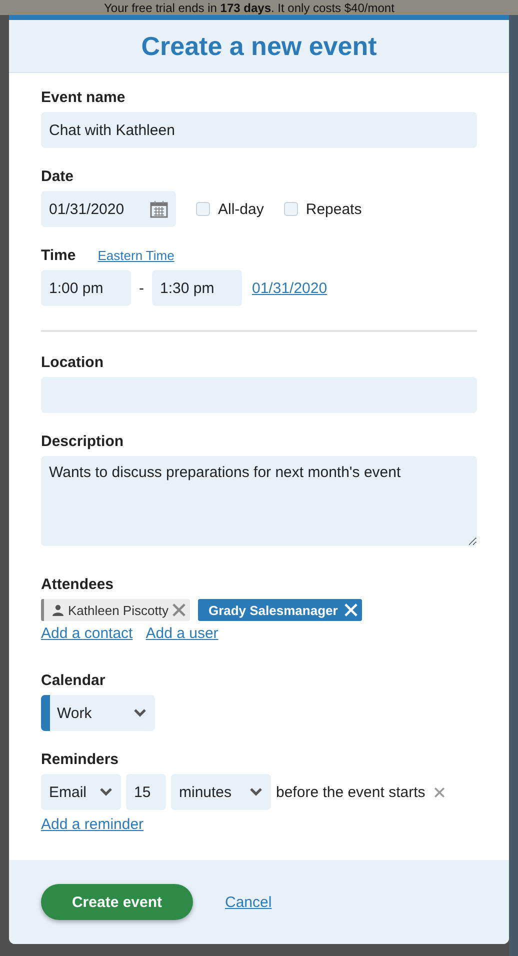  Describe the element at coordinates (86, 288) in the screenshot. I see `start-time-field: 1:00 pm` at that location.